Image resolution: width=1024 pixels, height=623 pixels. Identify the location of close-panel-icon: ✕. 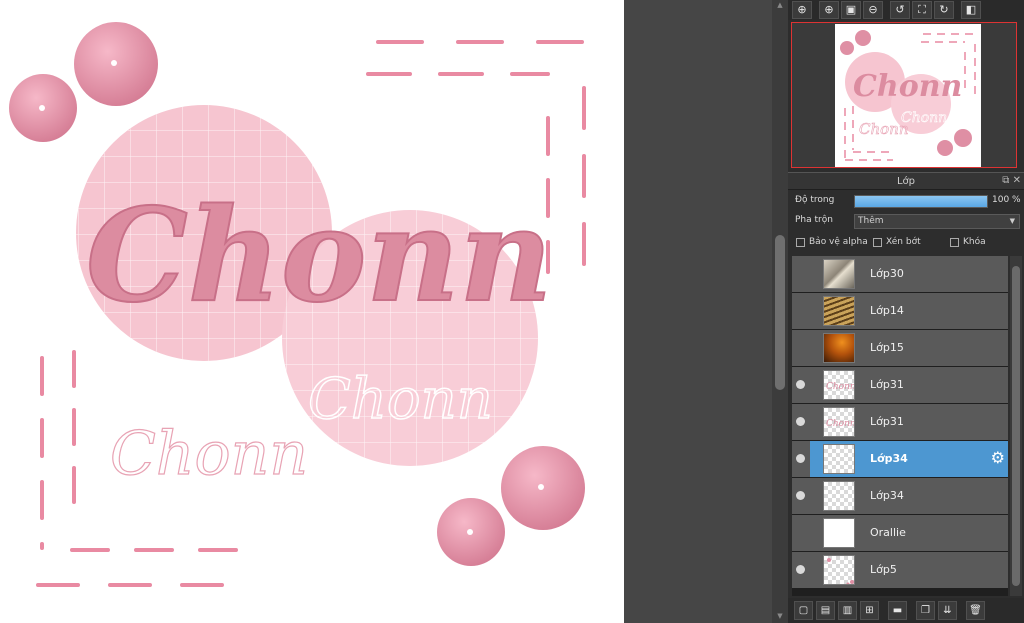
(1017, 180).